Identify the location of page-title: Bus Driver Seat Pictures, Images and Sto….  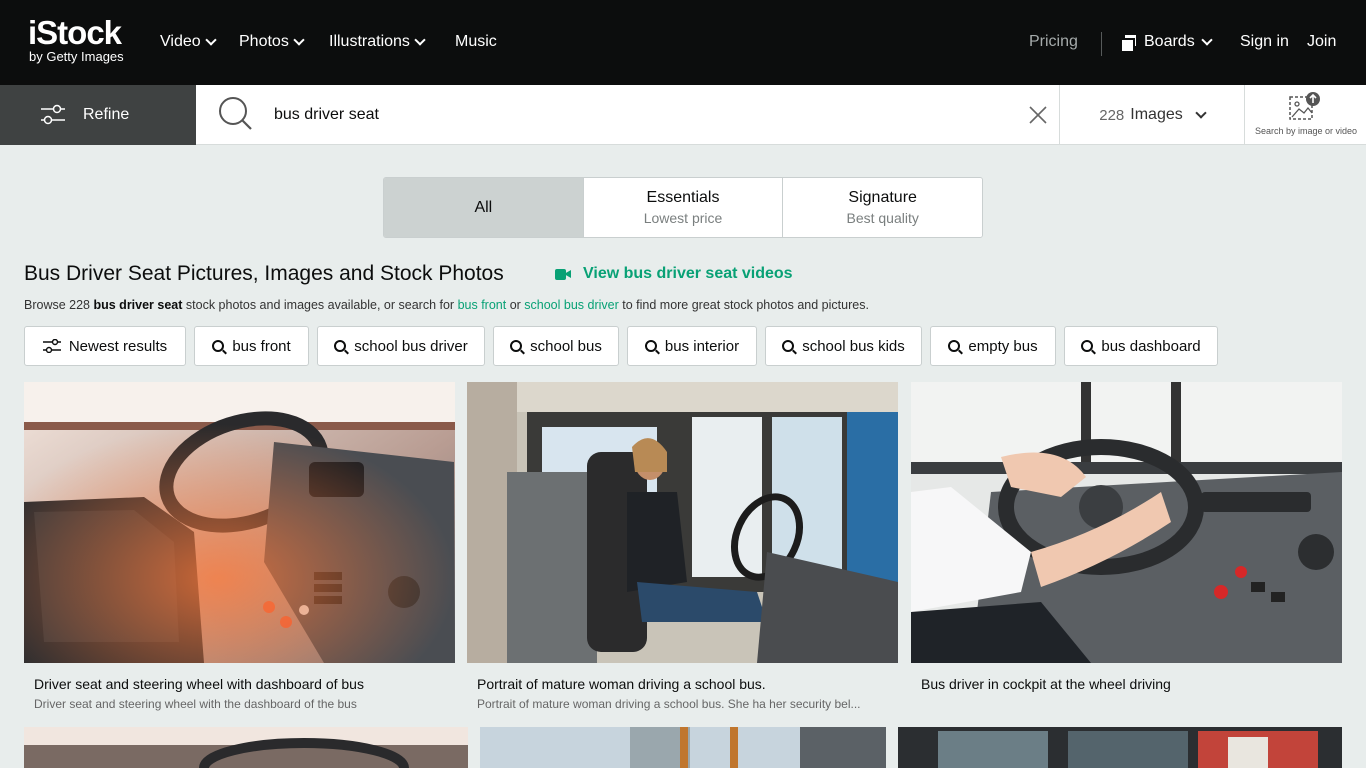
(264, 273).